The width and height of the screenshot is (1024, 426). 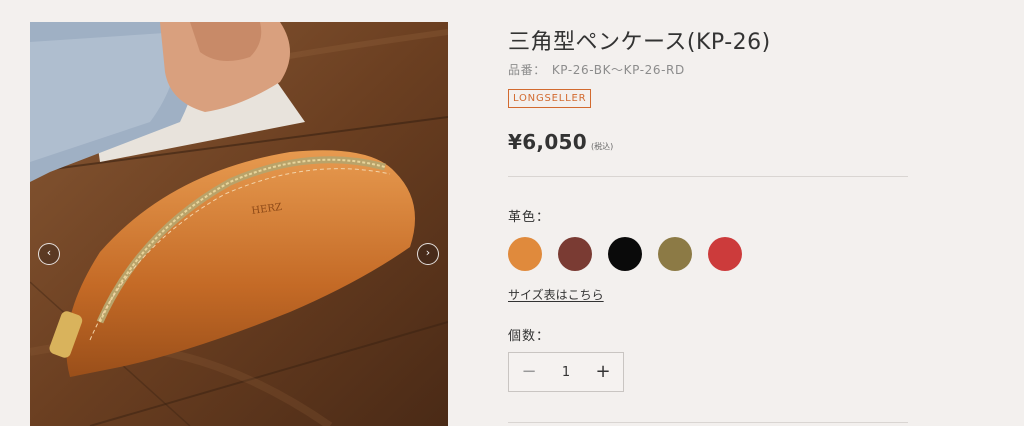 What do you see at coordinates (547, 142) in the screenshot?
I see `price-amount: ¥6,050` at bounding box center [547, 142].